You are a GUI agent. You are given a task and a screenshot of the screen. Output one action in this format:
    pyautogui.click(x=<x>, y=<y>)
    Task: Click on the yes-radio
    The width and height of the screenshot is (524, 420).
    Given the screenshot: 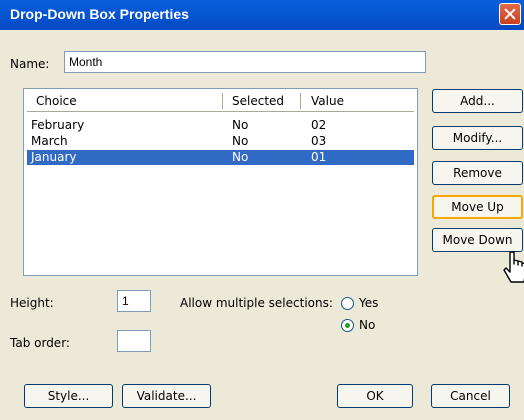 What is the action you would take?
    pyautogui.click(x=347, y=303)
    